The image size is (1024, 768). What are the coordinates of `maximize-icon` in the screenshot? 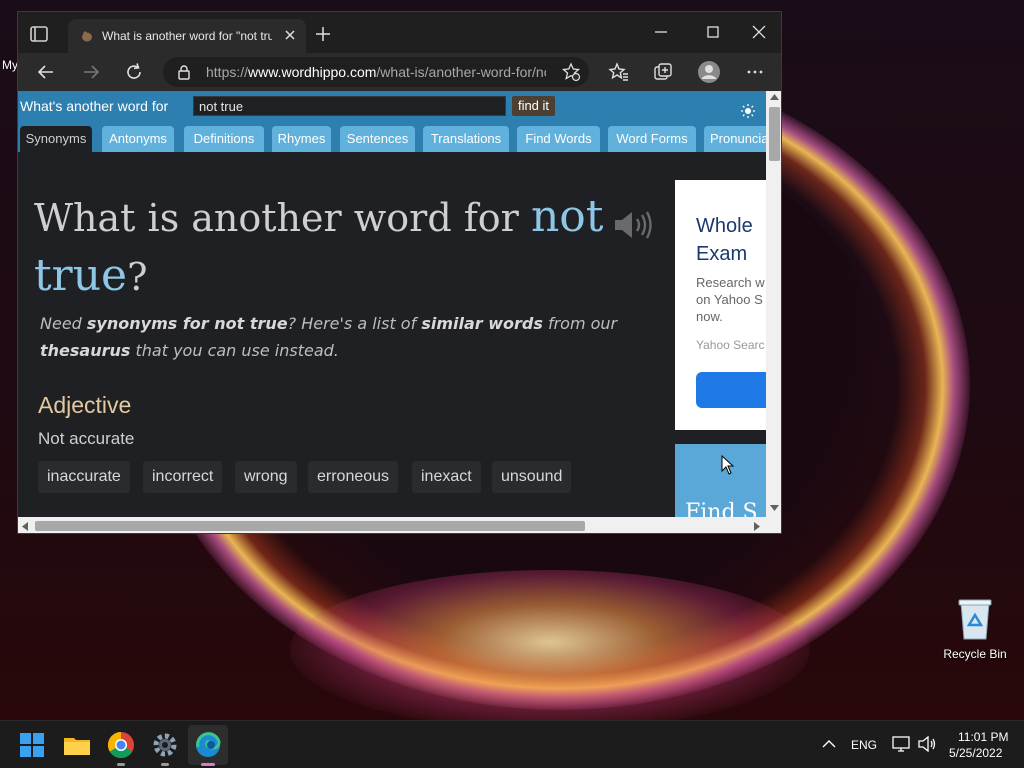 It's located at (713, 32).